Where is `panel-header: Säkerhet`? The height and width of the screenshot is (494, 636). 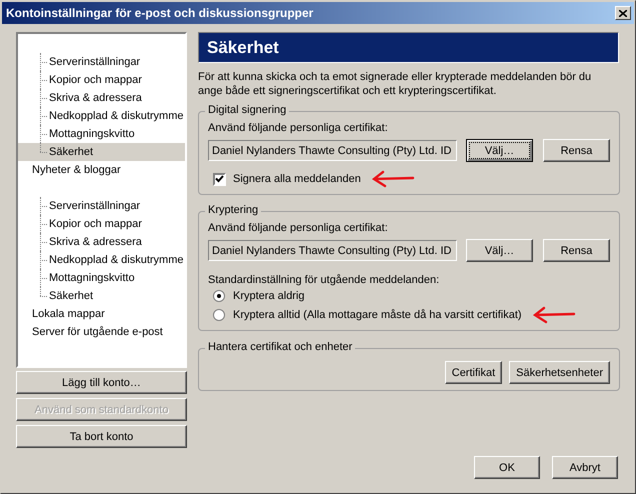
panel-header: Säkerhet is located at coordinates (408, 47).